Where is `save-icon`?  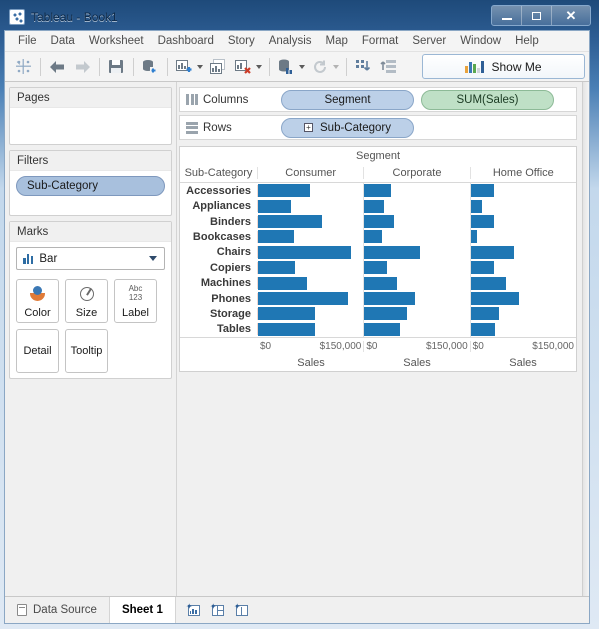 save-icon is located at coordinates (116, 67).